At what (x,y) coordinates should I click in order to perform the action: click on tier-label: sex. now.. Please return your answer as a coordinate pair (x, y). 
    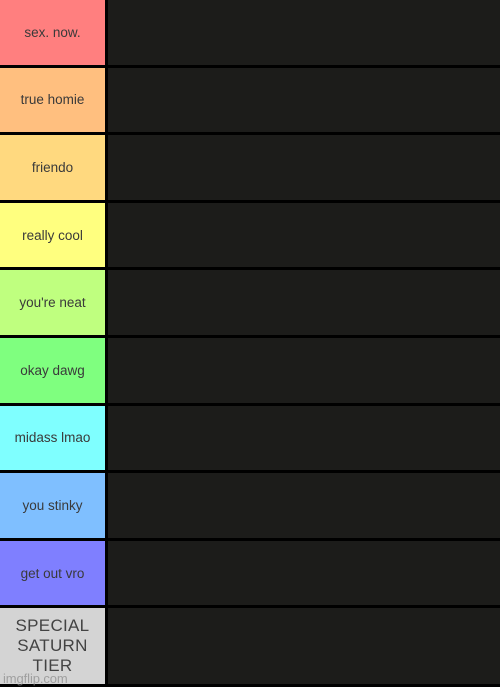
    Looking at the image, I should click on (54, 32).